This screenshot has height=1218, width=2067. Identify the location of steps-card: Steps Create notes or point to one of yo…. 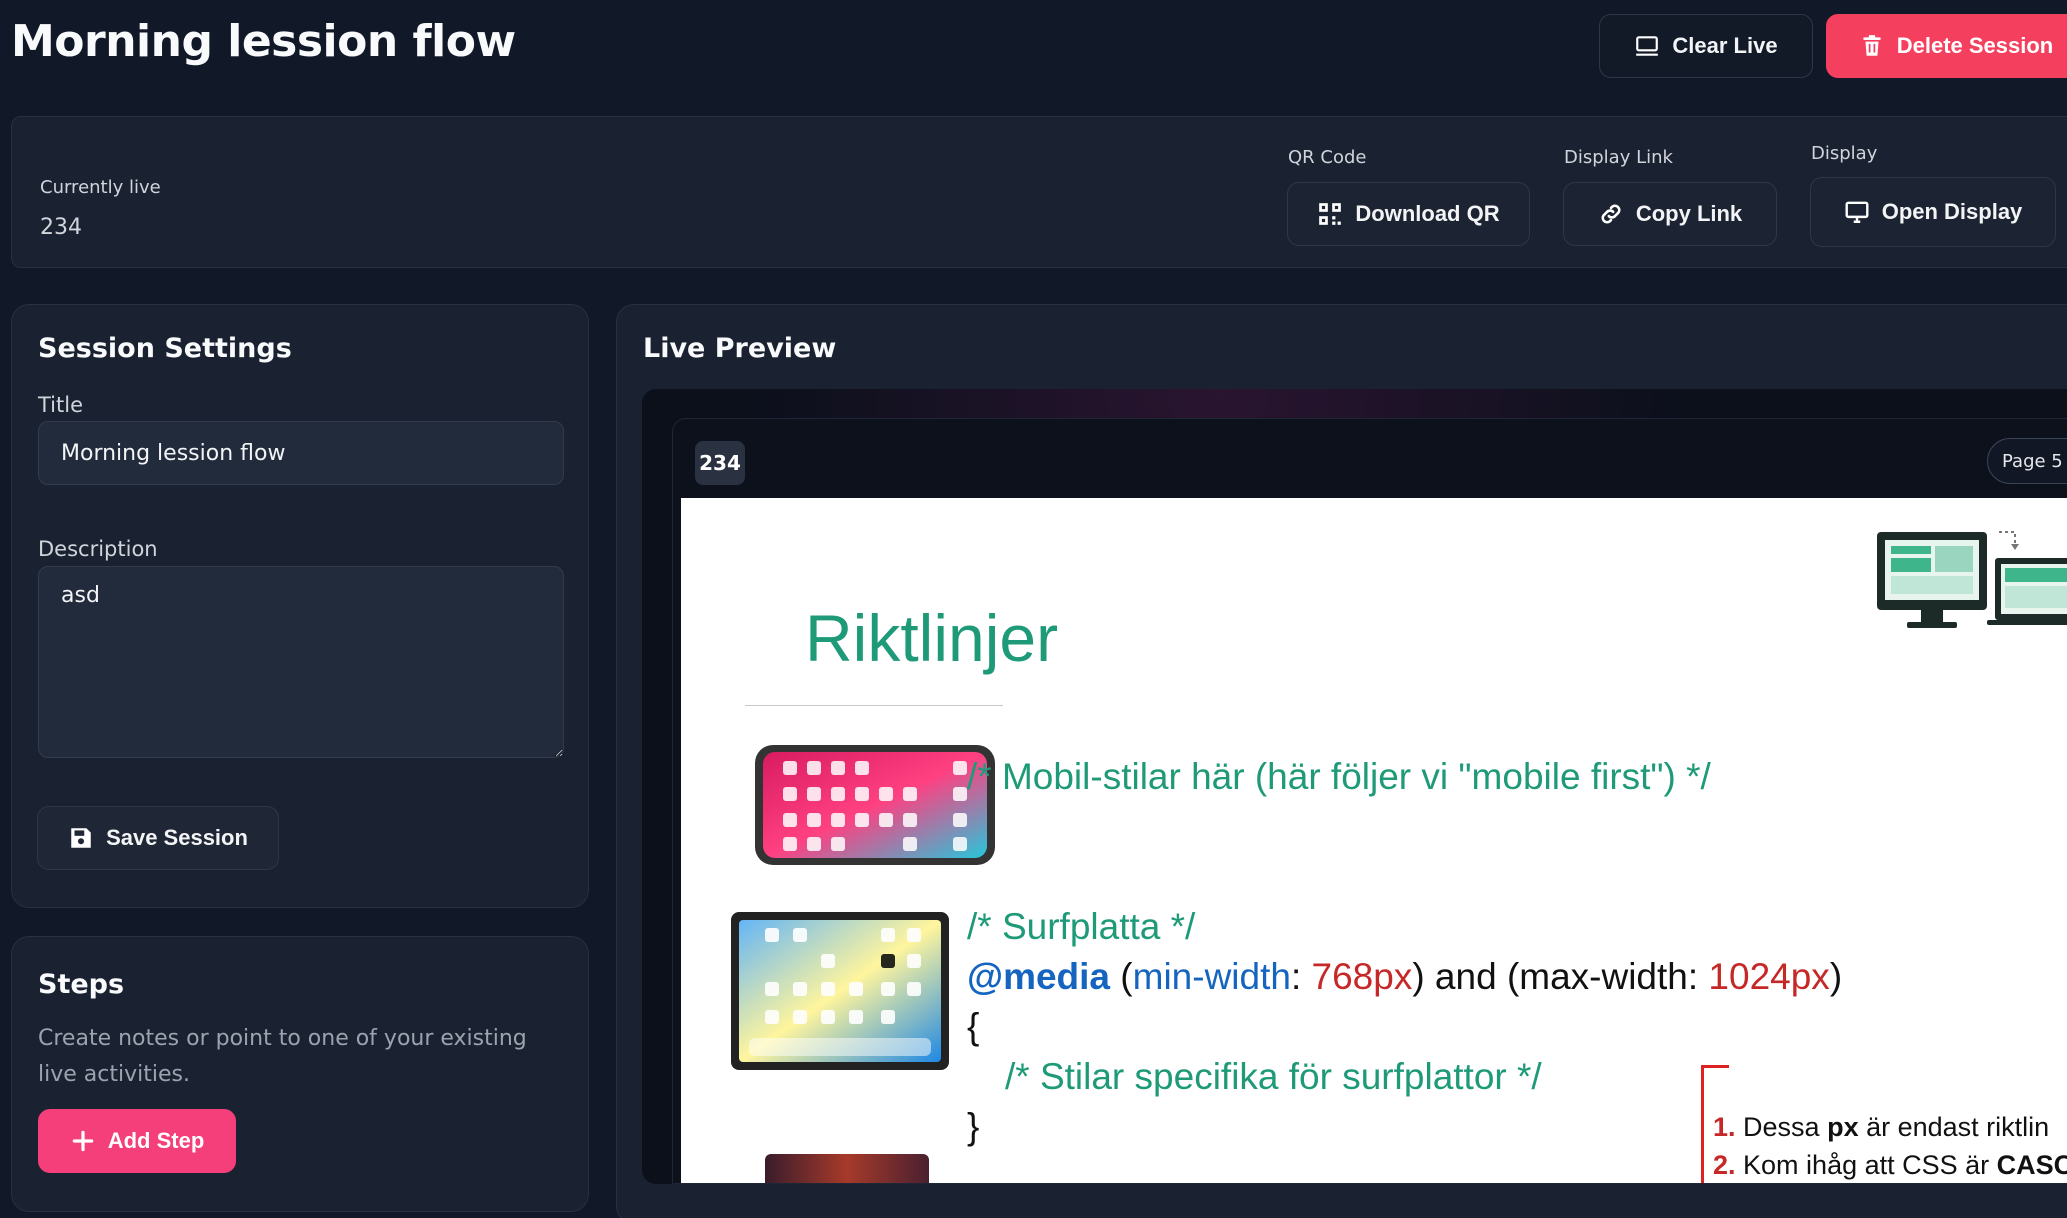
(300, 1074).